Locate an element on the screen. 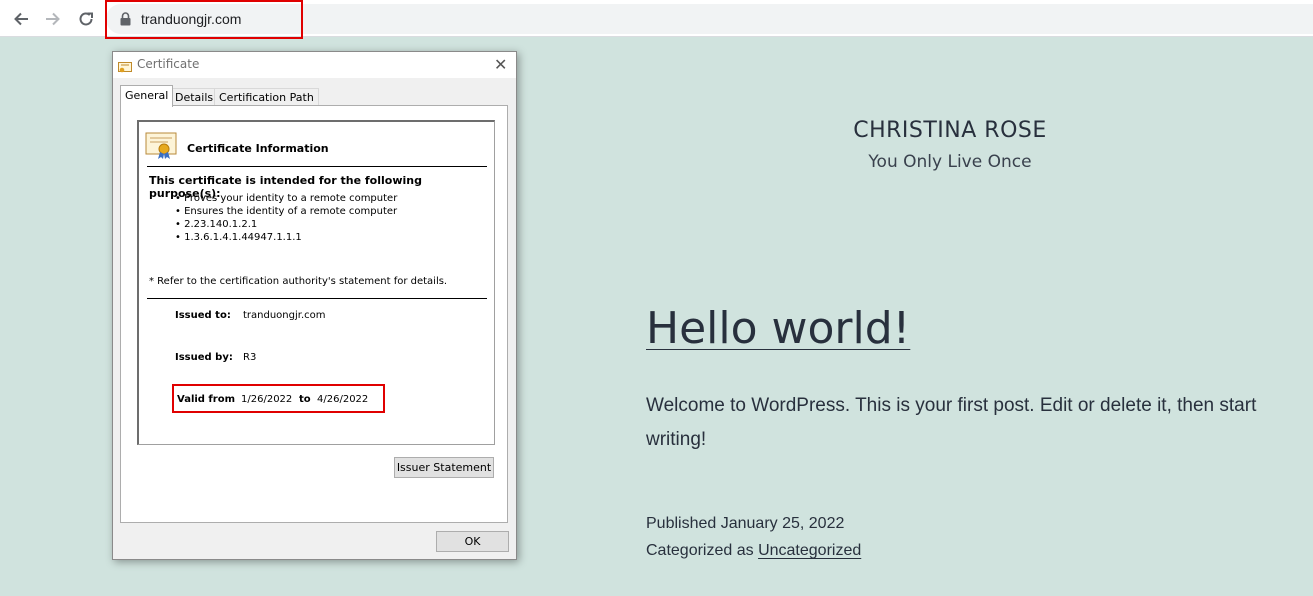  close-icon: ✕ is located at coordinates (500, 64).